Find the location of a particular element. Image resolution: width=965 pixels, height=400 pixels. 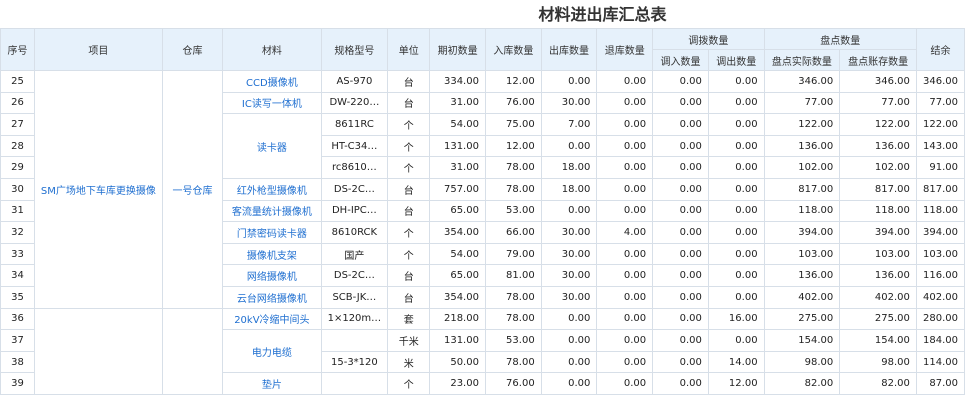

col-project: 项目 is located at coordinates (98, 49).